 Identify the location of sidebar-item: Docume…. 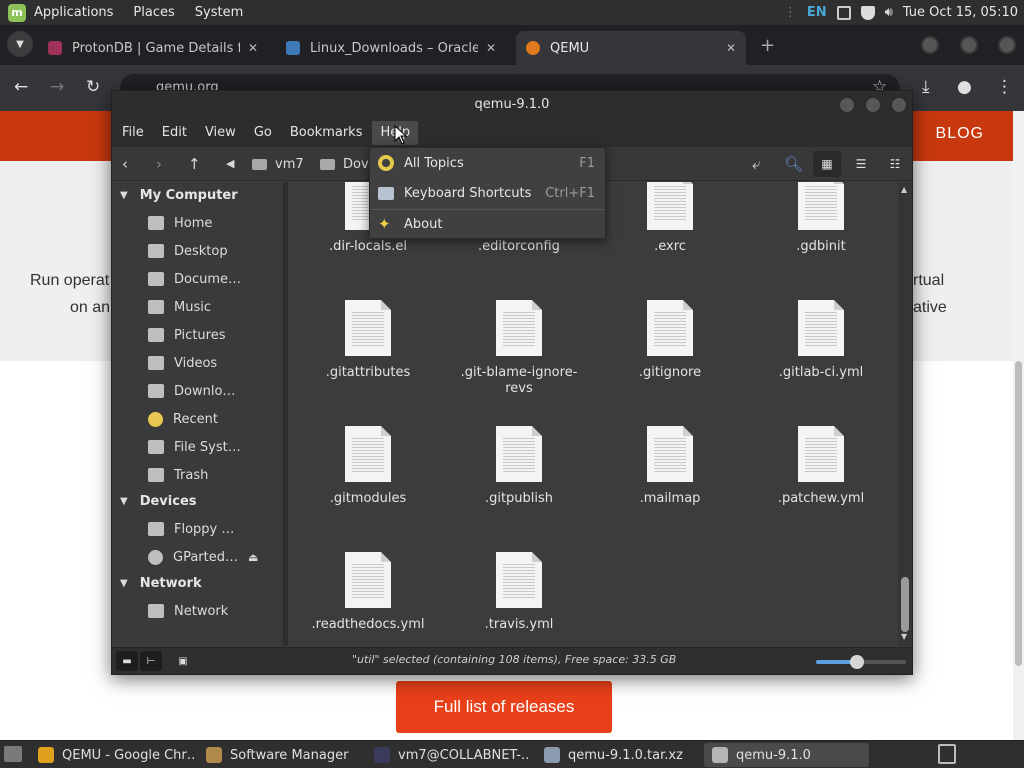
(194, 279).